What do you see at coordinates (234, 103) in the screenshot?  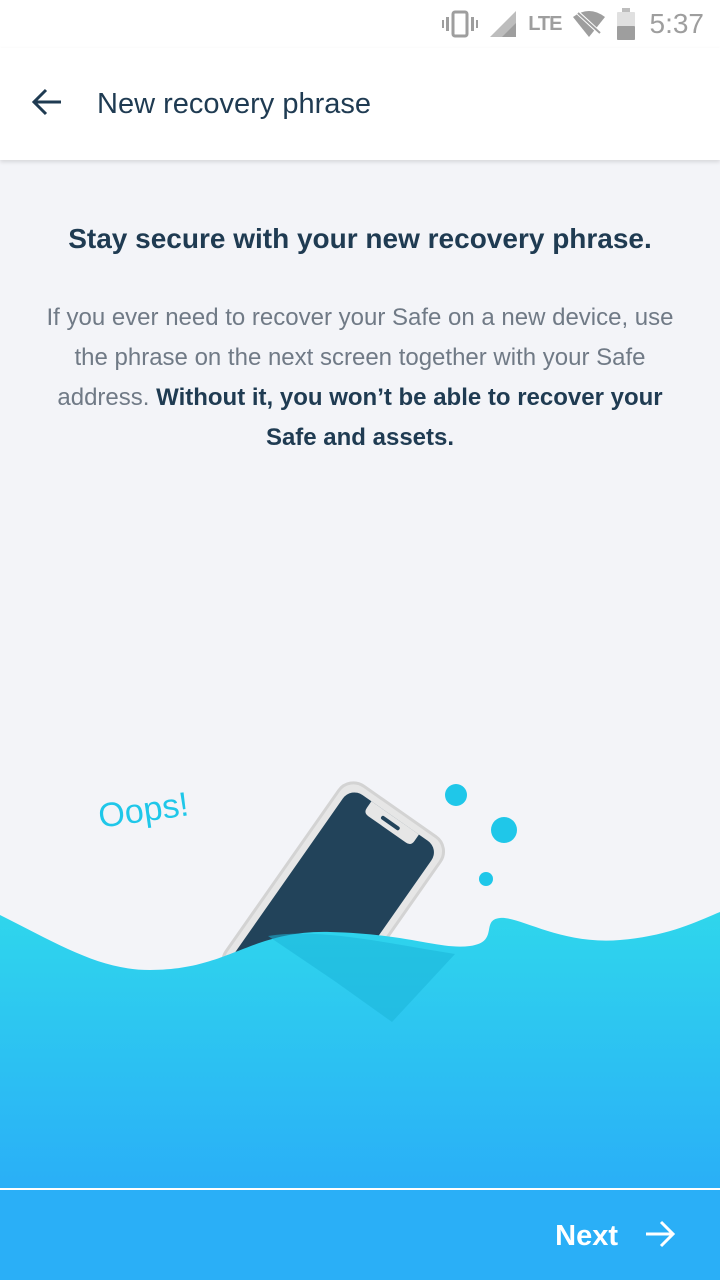 I see `page-title: New recovery phrase` at bounding box center [234, 103].